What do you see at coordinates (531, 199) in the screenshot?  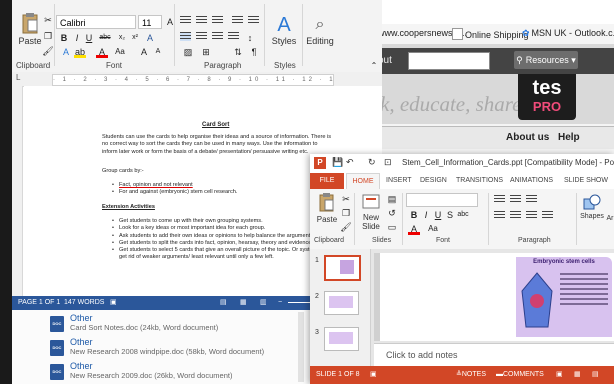 I see `indent-icon` at bounding box center [531, 199].